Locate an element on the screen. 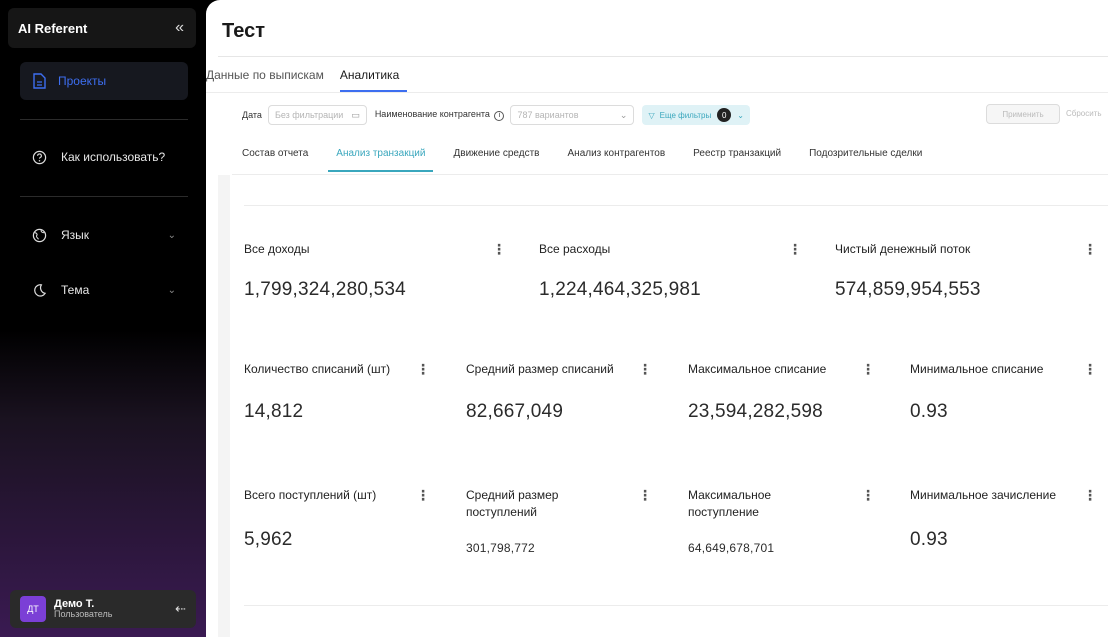 The width and height of the screenshot is (1108, 637). metric-value-max-credit: 64,649,678,701 is located at coordinates (731, 548).